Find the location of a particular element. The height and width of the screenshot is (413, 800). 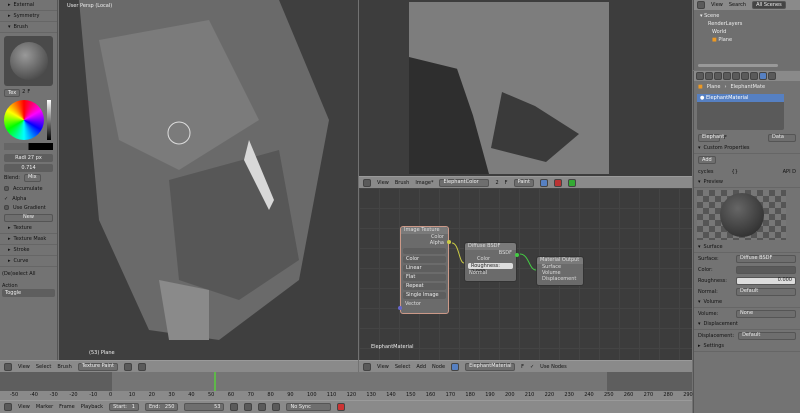

menu-marker: Marker is located at coordinates (44, 407).